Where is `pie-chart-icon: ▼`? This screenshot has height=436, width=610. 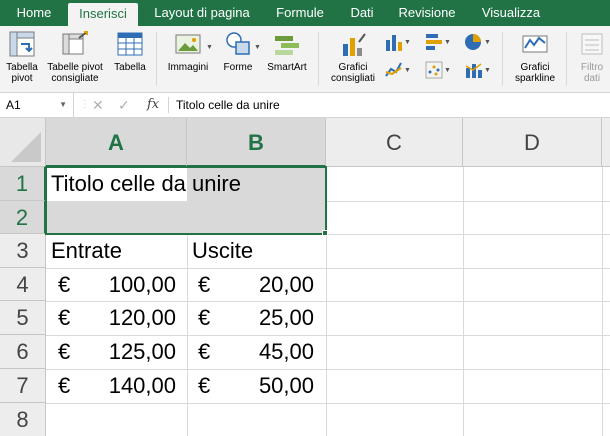 pie-chart-icon: ▼ is located at coordinates (477, 42).